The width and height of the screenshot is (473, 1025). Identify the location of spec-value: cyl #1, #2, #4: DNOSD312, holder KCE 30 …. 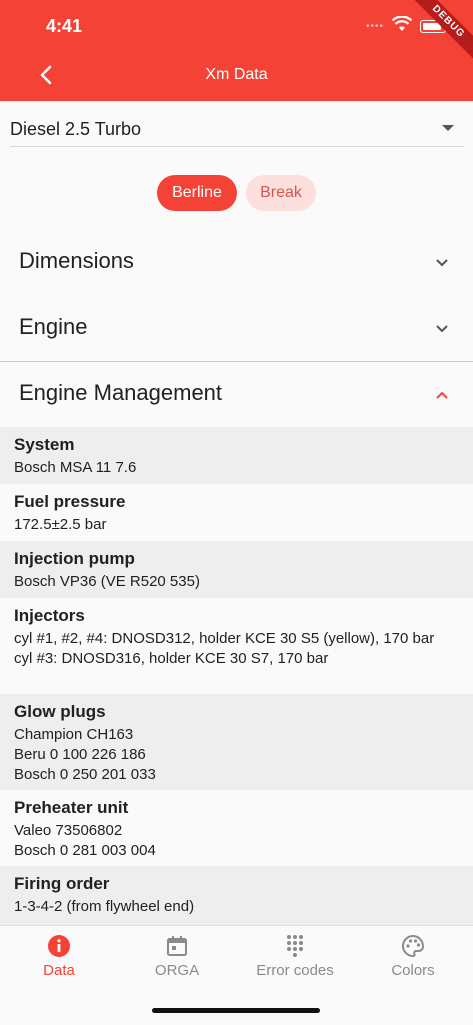
(224, 638).